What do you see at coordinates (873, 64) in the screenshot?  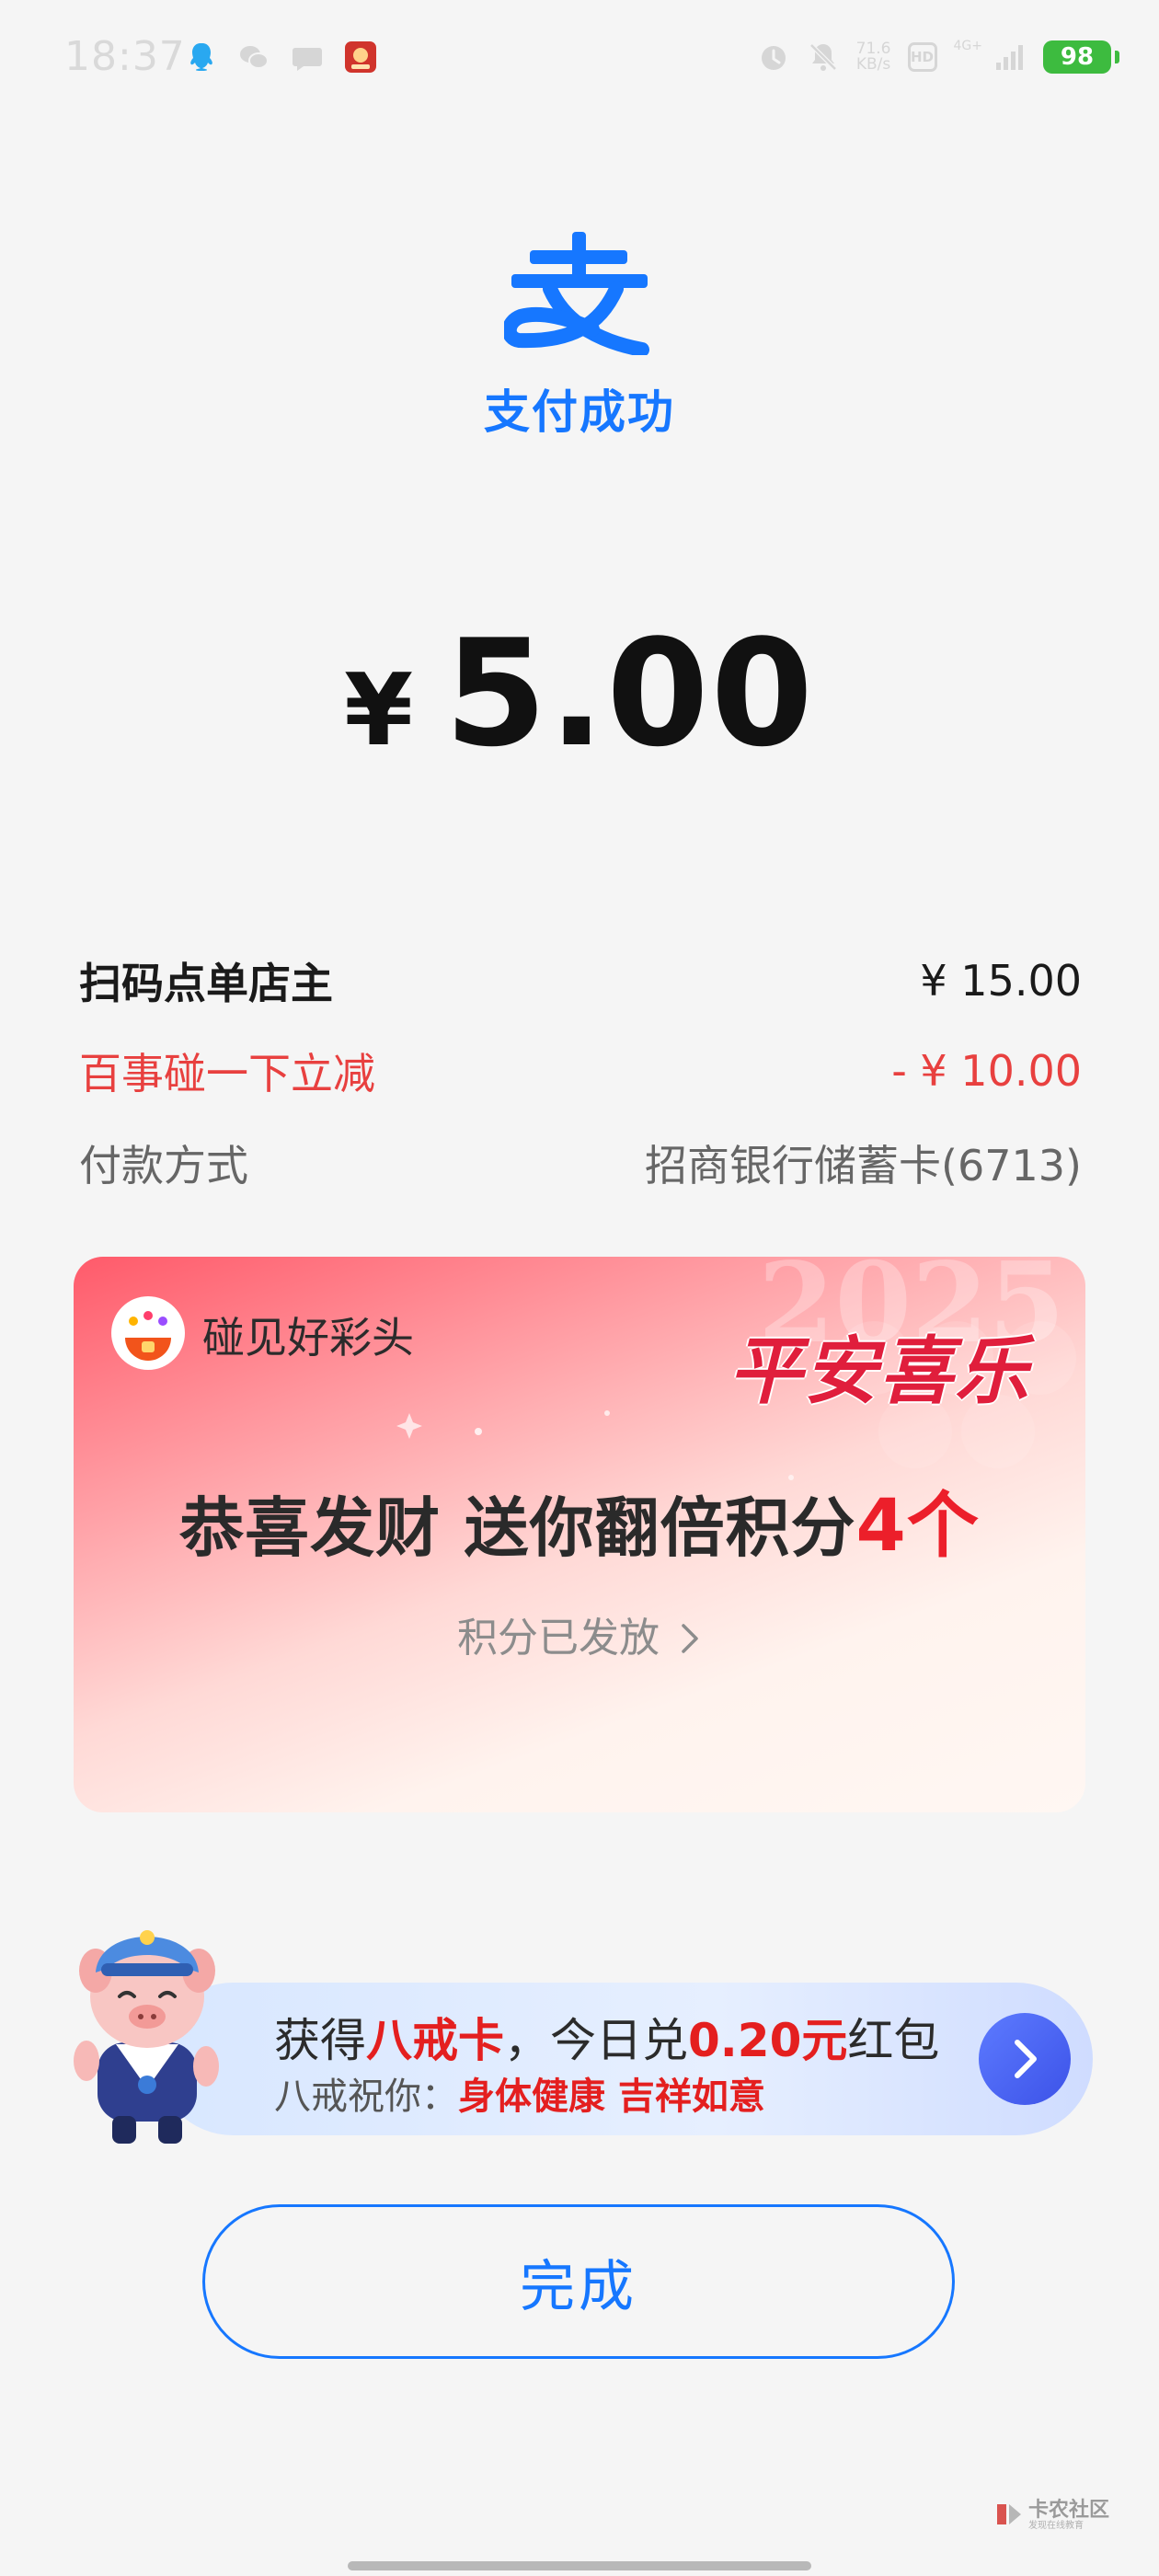 I see `net-speed-unit: KB/s` at bounding box center [873, 64].